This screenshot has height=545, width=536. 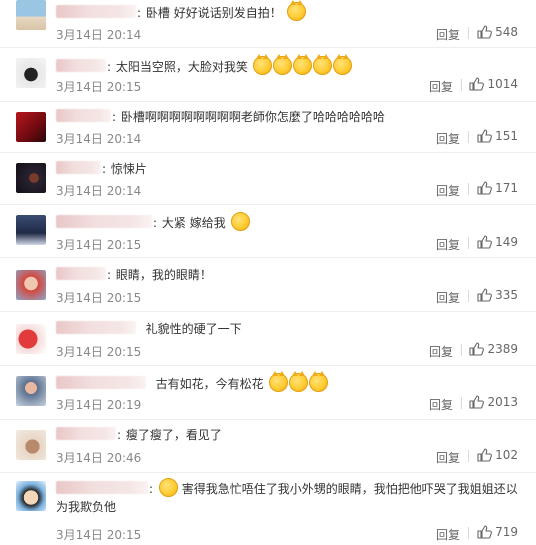 I want to click on comment-text-line: : 太阳当空照，大脸对我笑, so click(x=291, y=65).